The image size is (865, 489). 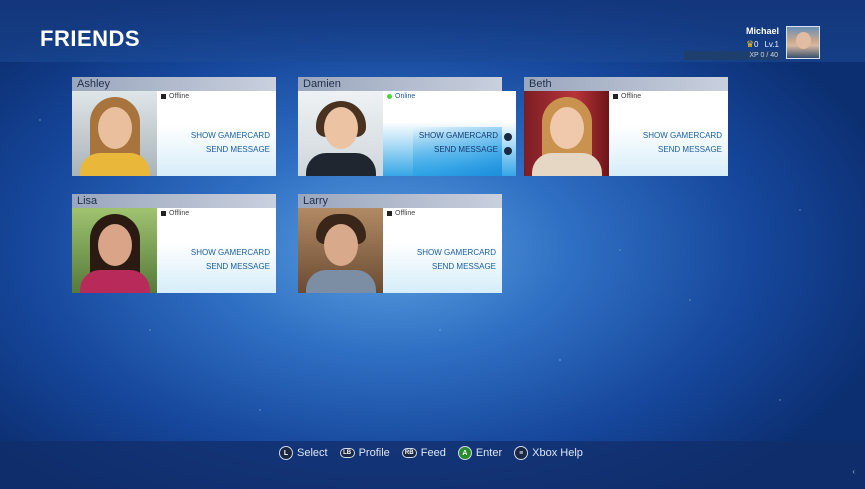 What do you see at coordinates (374, 453) in the screenshot?
I see `hint-label: Profile` at bounding box center [374, 453].